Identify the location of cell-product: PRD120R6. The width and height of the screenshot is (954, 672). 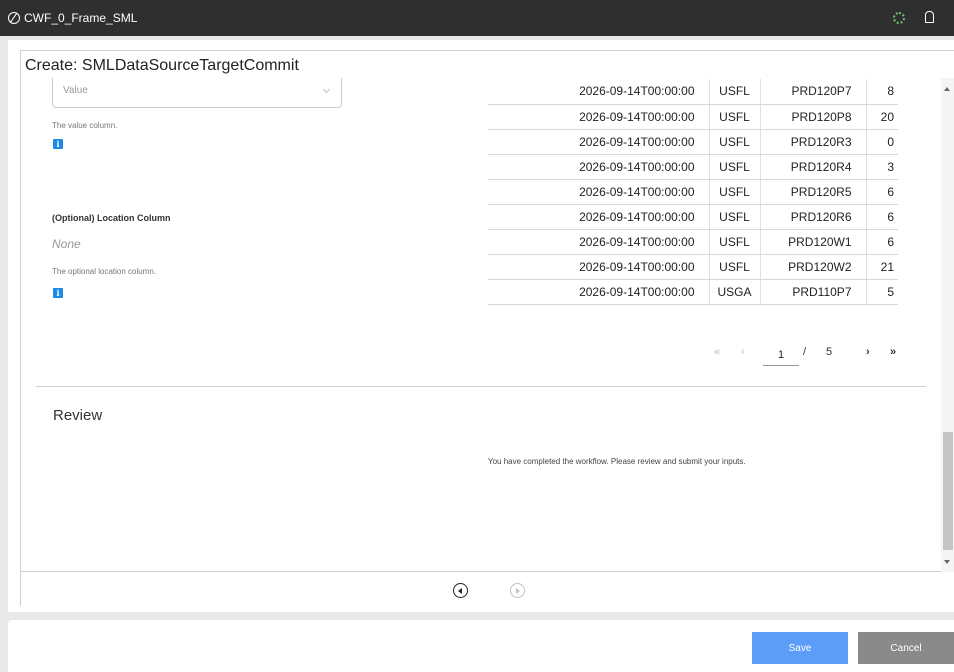
(813, 217).